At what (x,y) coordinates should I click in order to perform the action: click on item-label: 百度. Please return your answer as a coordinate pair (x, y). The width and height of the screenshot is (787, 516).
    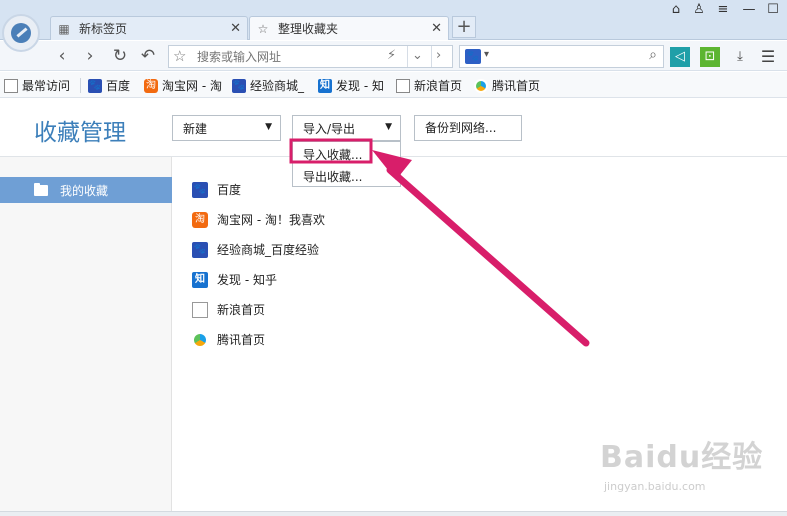
    Looking at the image, I should click on (229, 190).